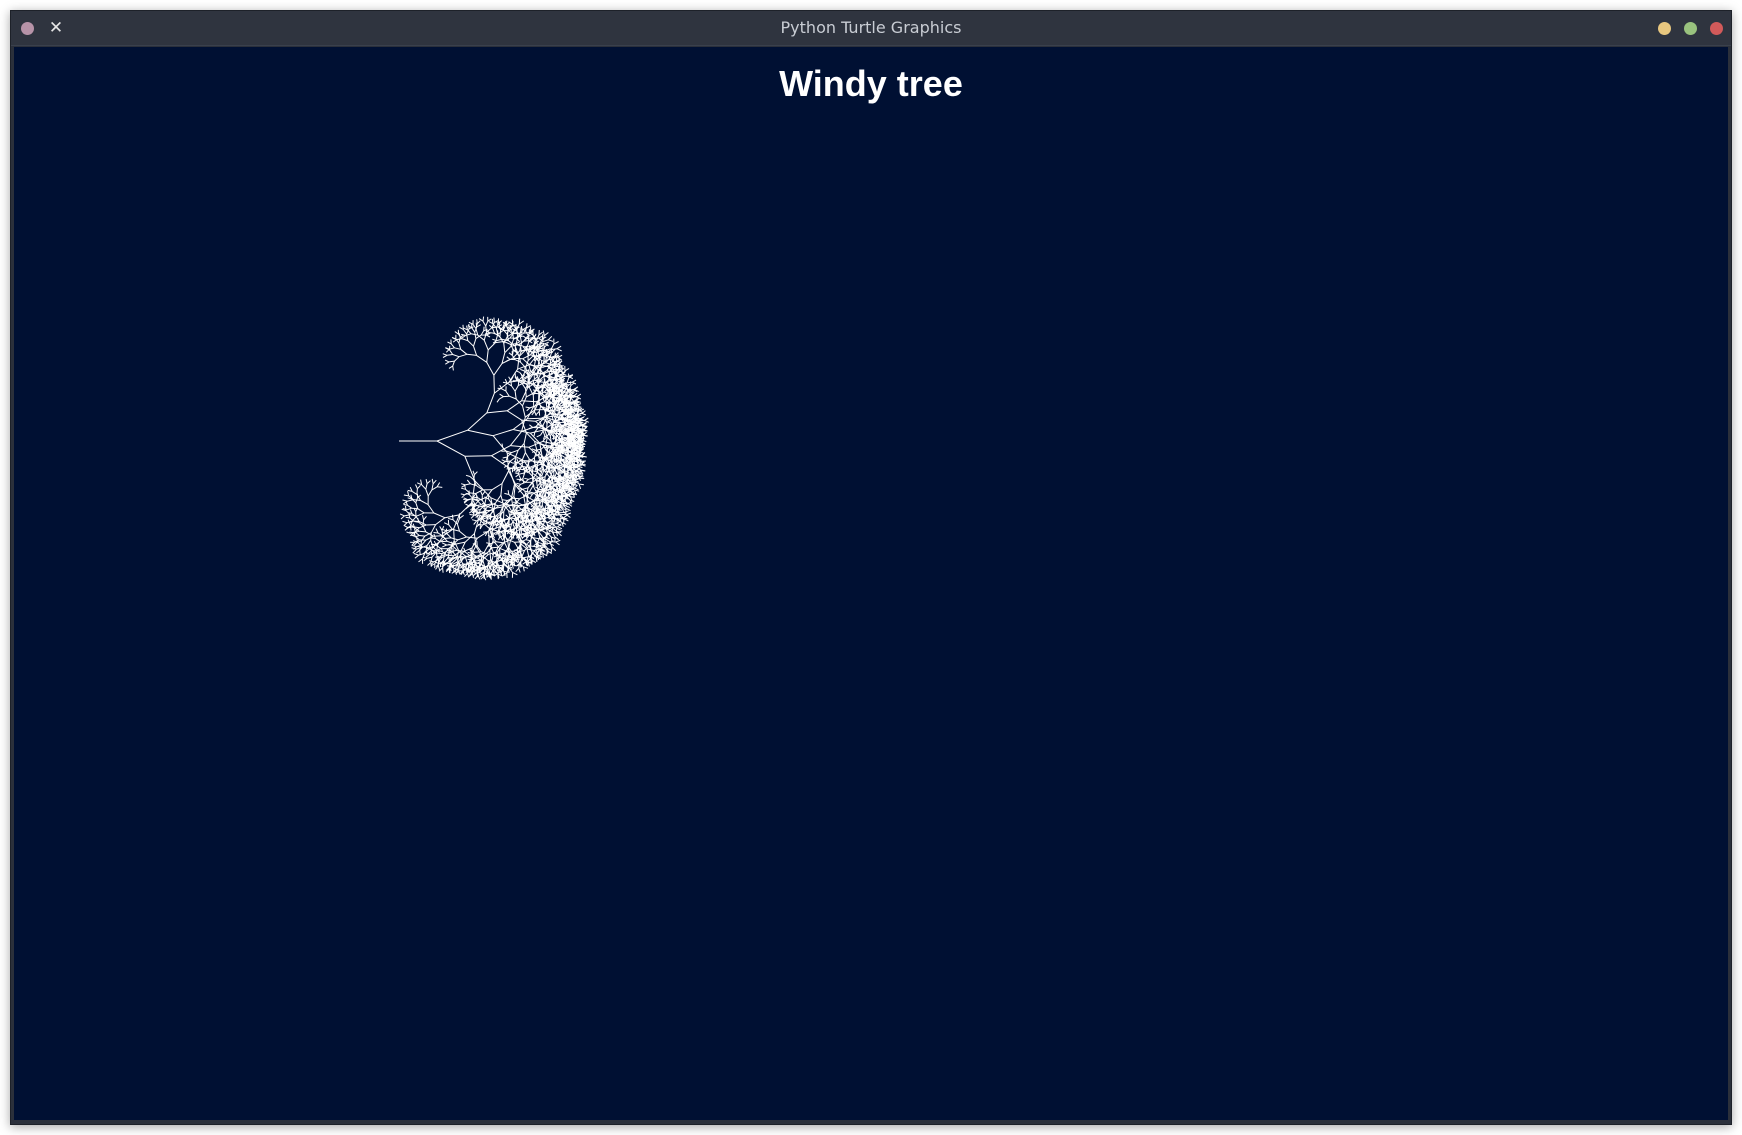 This screenshot has width=1742, height=1135. I want to click on maximize-icon, so click(1690, 28).